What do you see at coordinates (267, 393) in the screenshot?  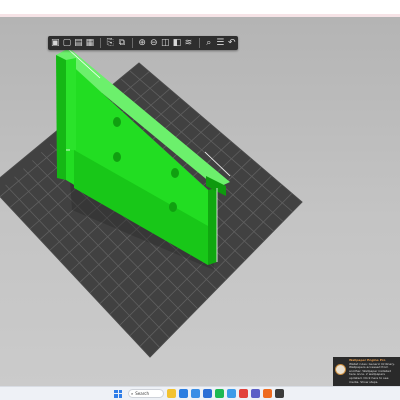 I see `slicer-icon` at bounding box center [267, 393].